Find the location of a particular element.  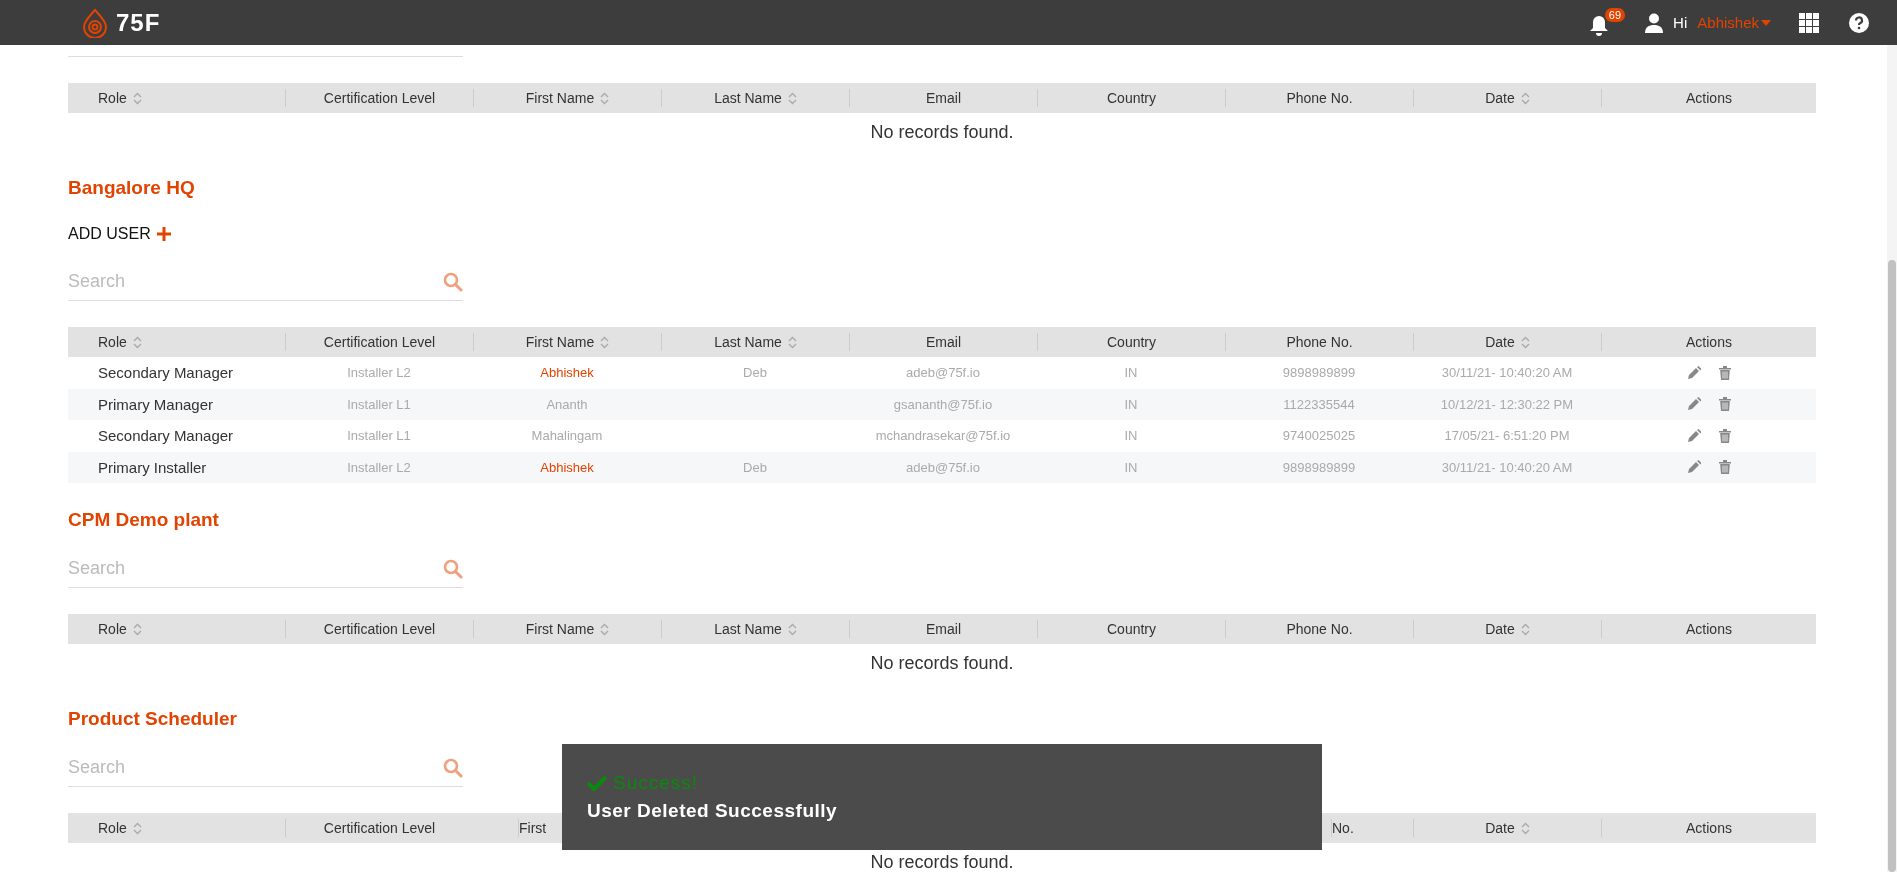

column-header: No. is located at coordinates (1343, 828).